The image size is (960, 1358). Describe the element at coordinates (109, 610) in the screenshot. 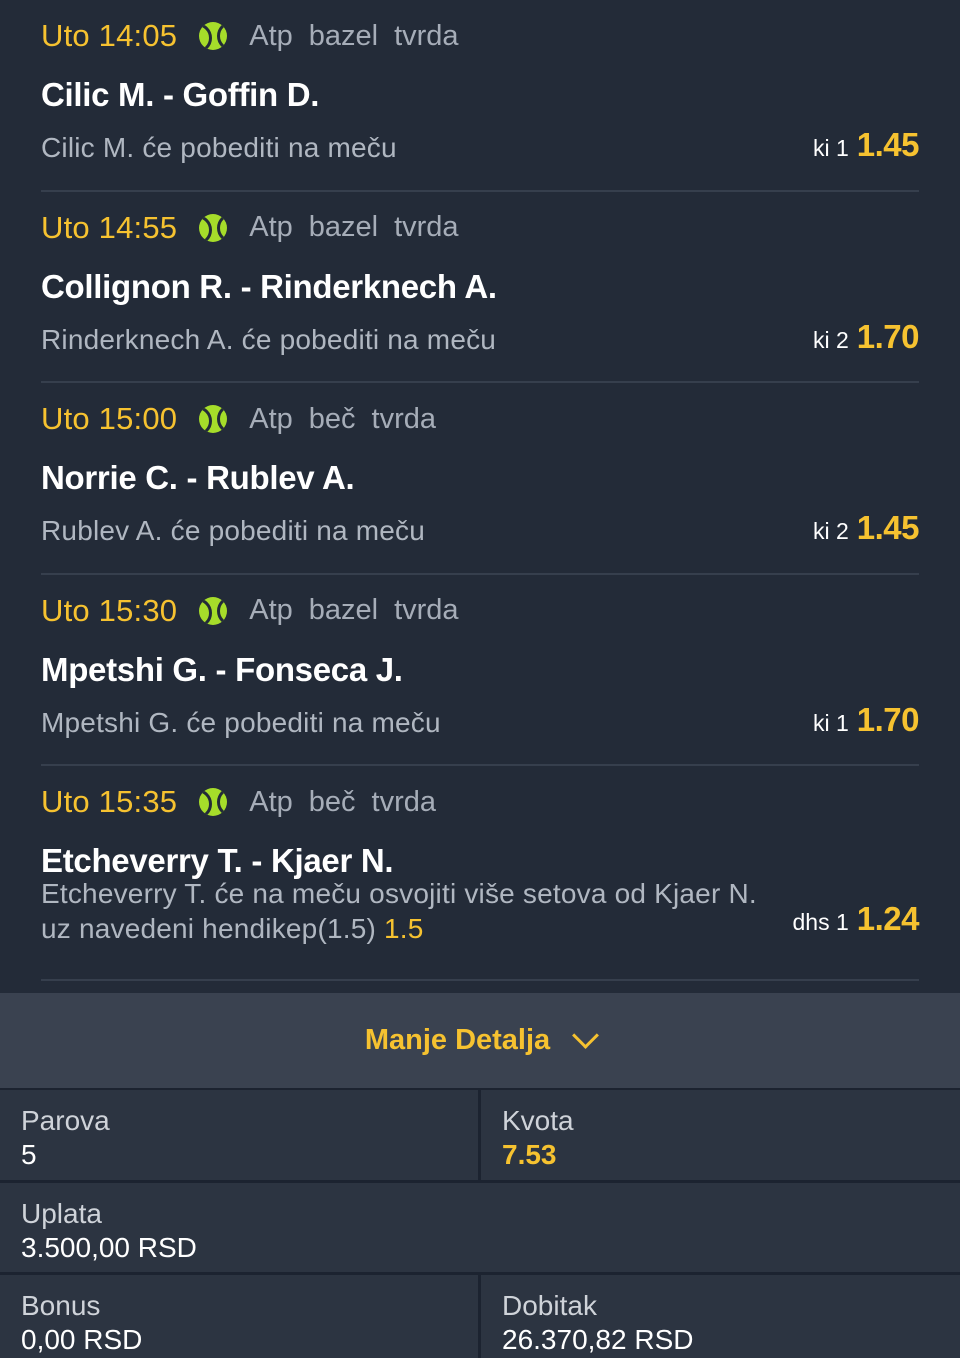

I see `match-time: Uto 15:30` at that location.